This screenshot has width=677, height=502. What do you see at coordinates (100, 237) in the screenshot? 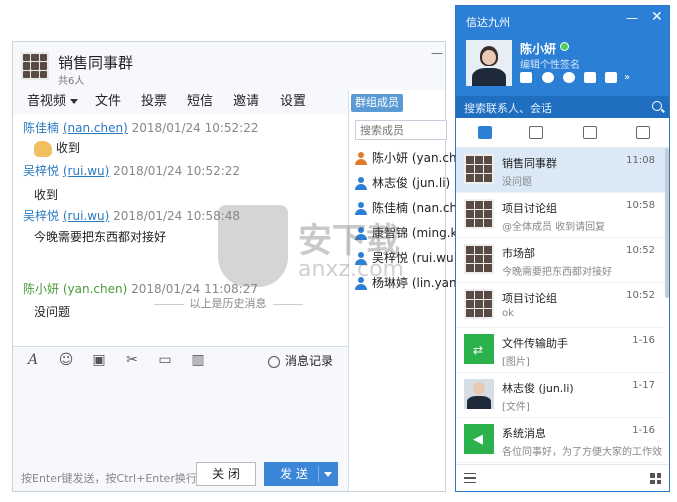
I see `message-body: 今晚需要把东西都对接好` at bounding box center [100, 237].